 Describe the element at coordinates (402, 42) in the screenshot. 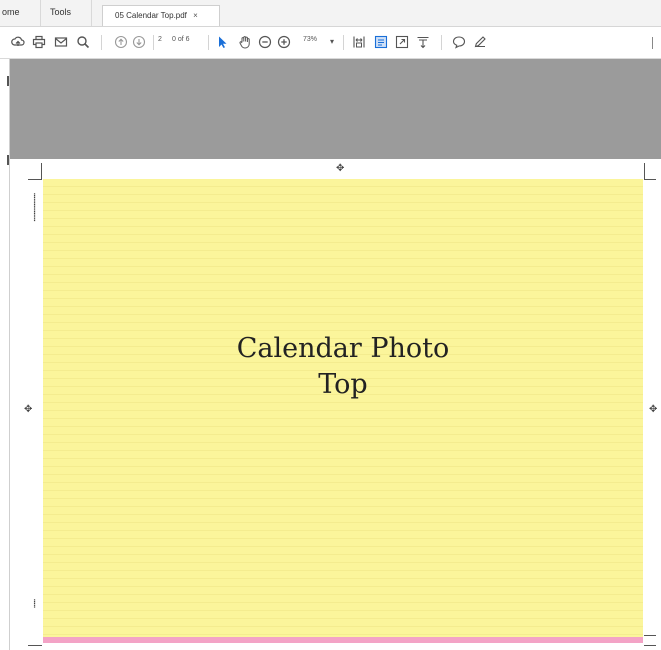

I see `fullscreen-icon` at that location.